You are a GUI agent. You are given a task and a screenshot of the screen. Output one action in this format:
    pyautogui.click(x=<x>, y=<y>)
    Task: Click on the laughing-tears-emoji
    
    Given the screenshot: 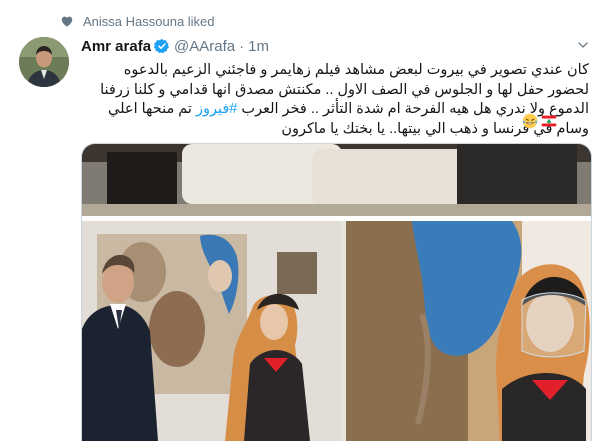 What is the action you would take?
    pyautogui.click(x=530, y=121)
    